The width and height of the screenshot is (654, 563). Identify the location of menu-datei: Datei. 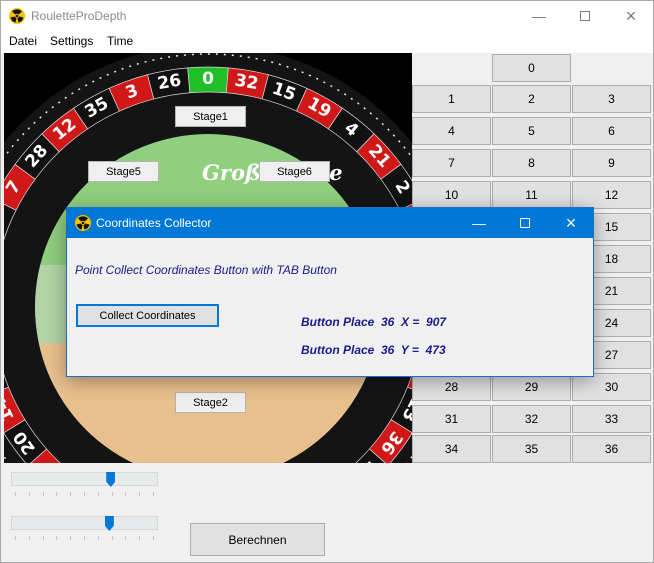
(23, 41).